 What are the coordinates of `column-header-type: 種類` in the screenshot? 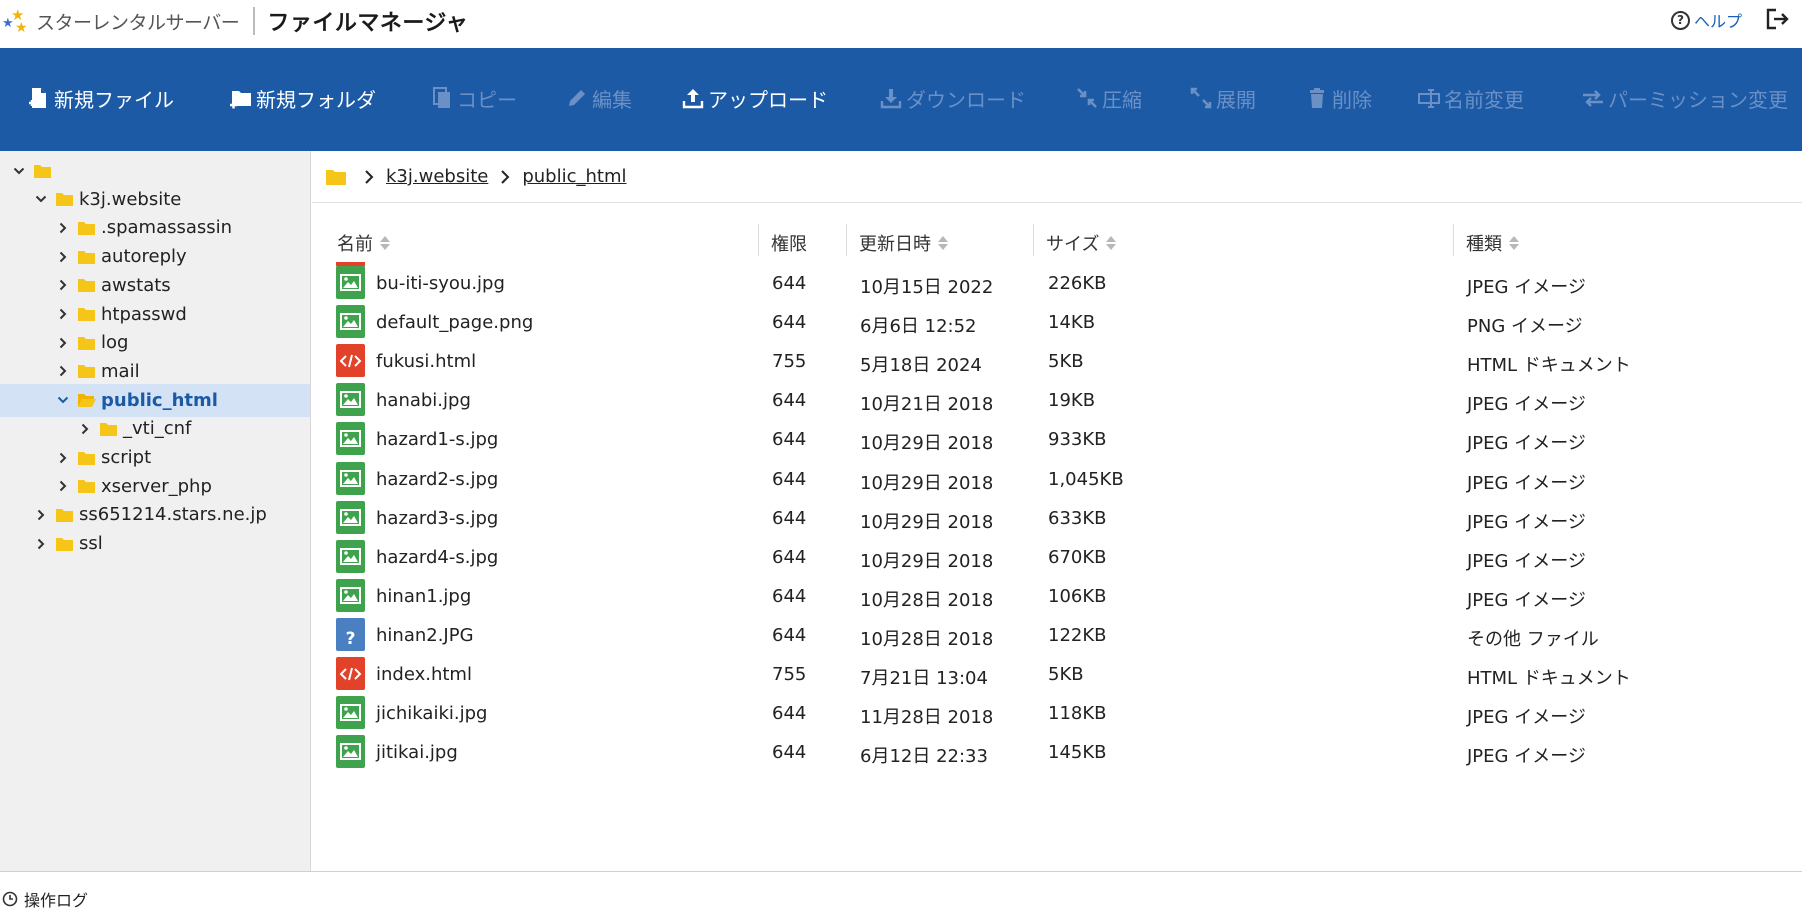 It's located at (1492, 243).